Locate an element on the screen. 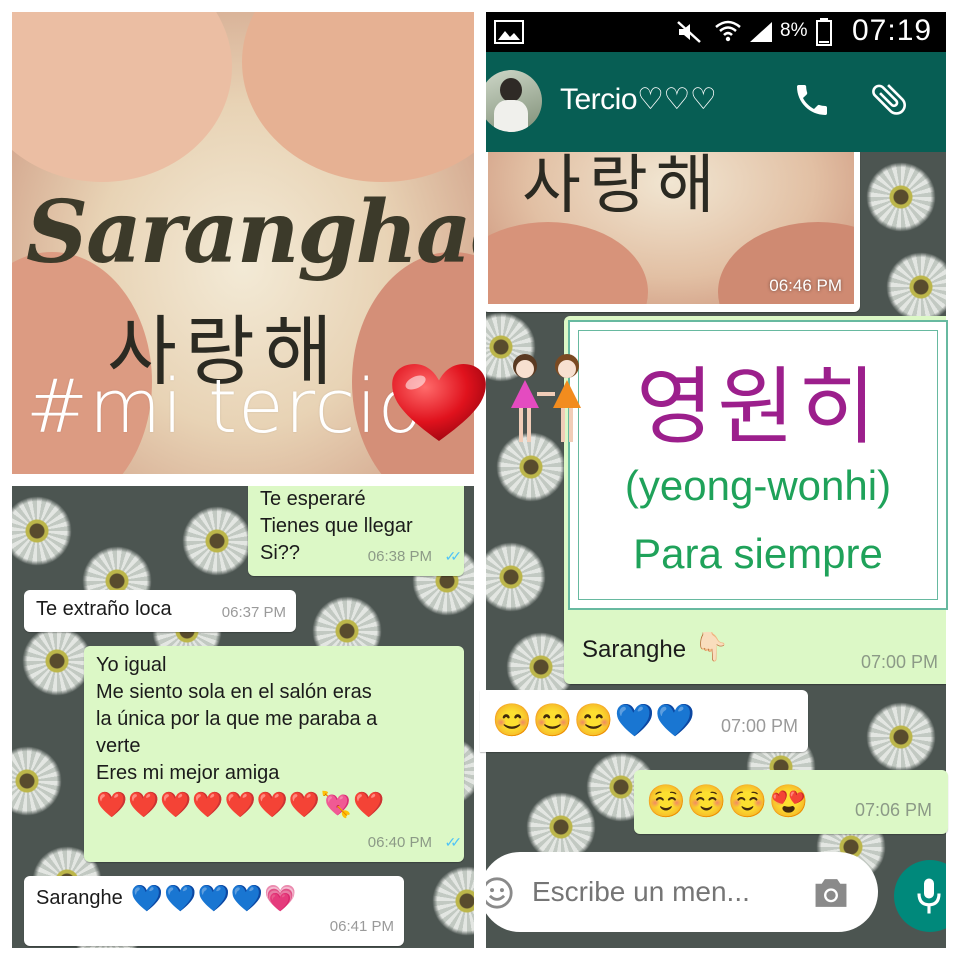 This screenshot has height=960, width=960. saranghae-title: Saranghae is located at coordinates (250, 232).